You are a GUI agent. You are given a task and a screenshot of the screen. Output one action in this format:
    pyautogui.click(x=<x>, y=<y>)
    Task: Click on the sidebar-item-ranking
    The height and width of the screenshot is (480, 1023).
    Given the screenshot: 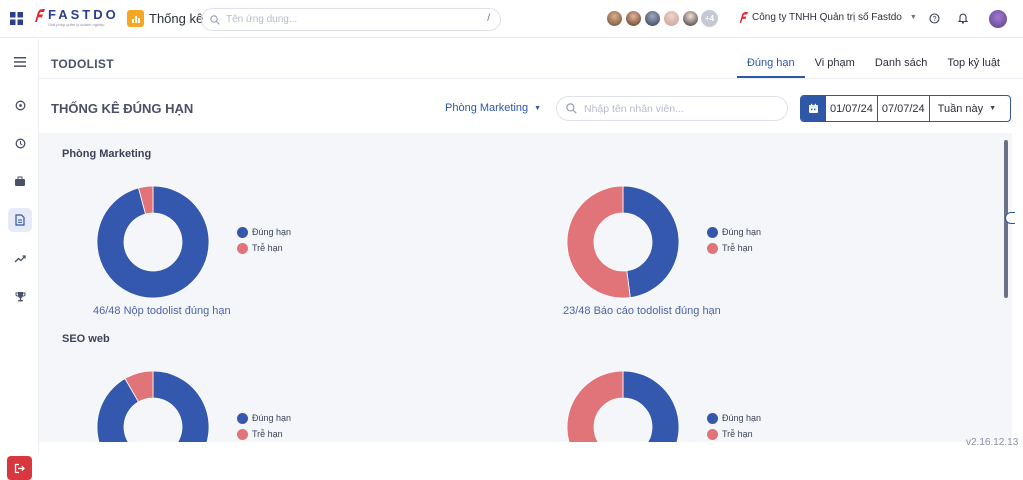 What is the action you would take?
    pyautogui.click(x=20, y=296)
    